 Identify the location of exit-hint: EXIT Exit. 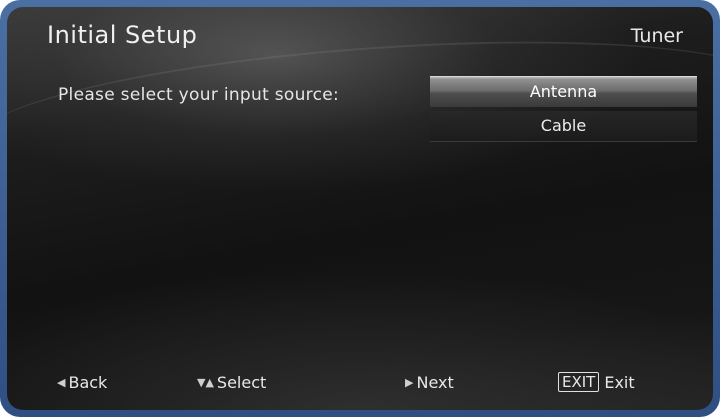
(596, 382).